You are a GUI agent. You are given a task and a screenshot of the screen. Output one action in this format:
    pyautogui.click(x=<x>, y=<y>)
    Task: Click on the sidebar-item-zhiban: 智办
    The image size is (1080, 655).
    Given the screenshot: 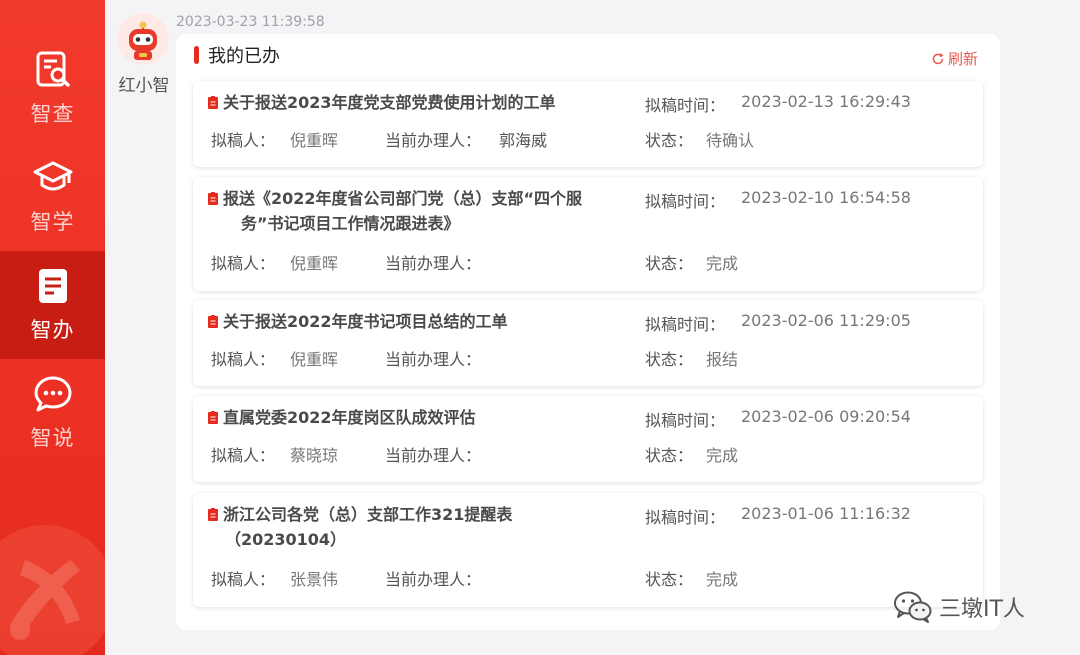 What is the action you would take?
    pyautogui.click(x=52, y=305)
    